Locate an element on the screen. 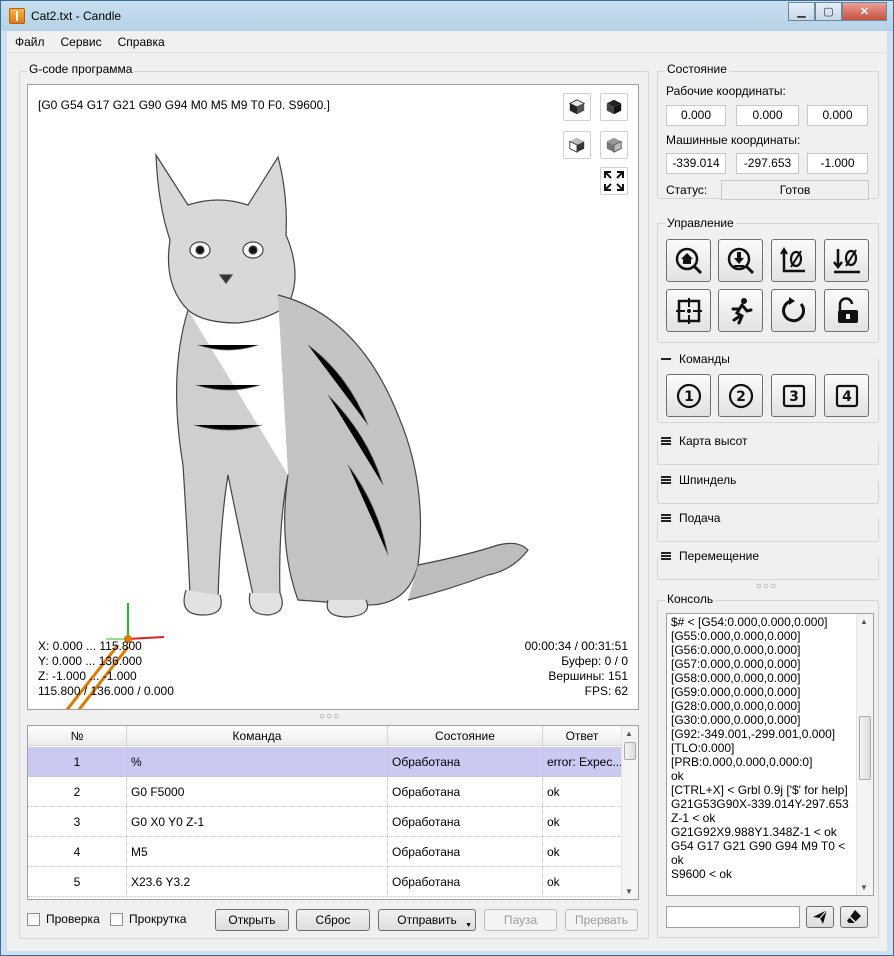 The image size is (894, 956). col-response: Ответ is located at coordinates (582, 735).